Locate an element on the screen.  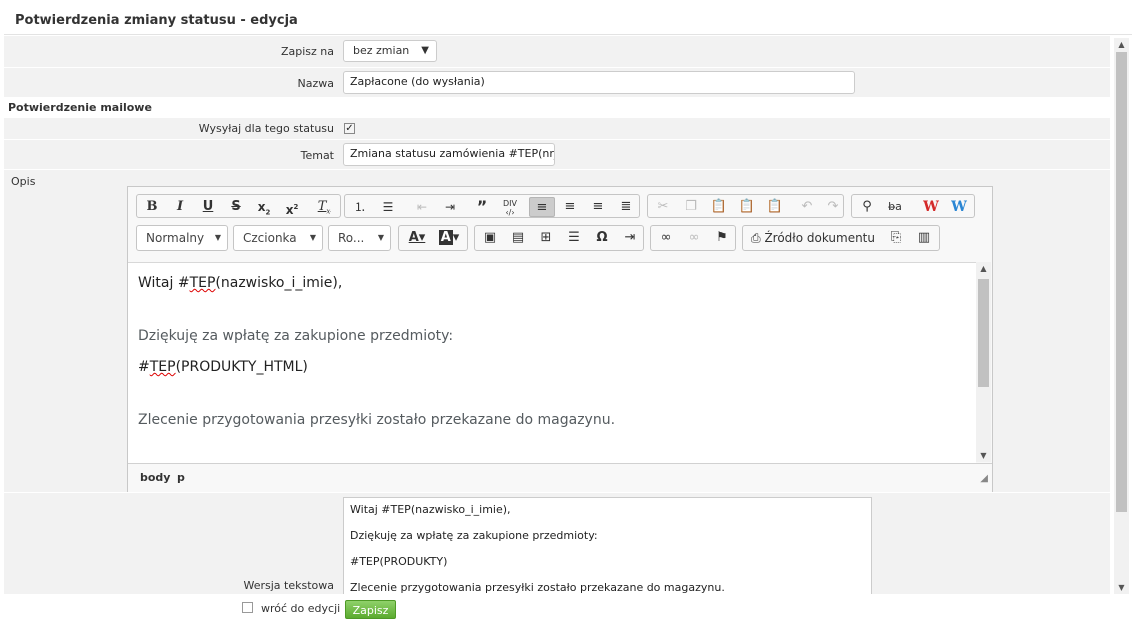
align-justify-icon: ≣ is located at coordinates (626, 207).